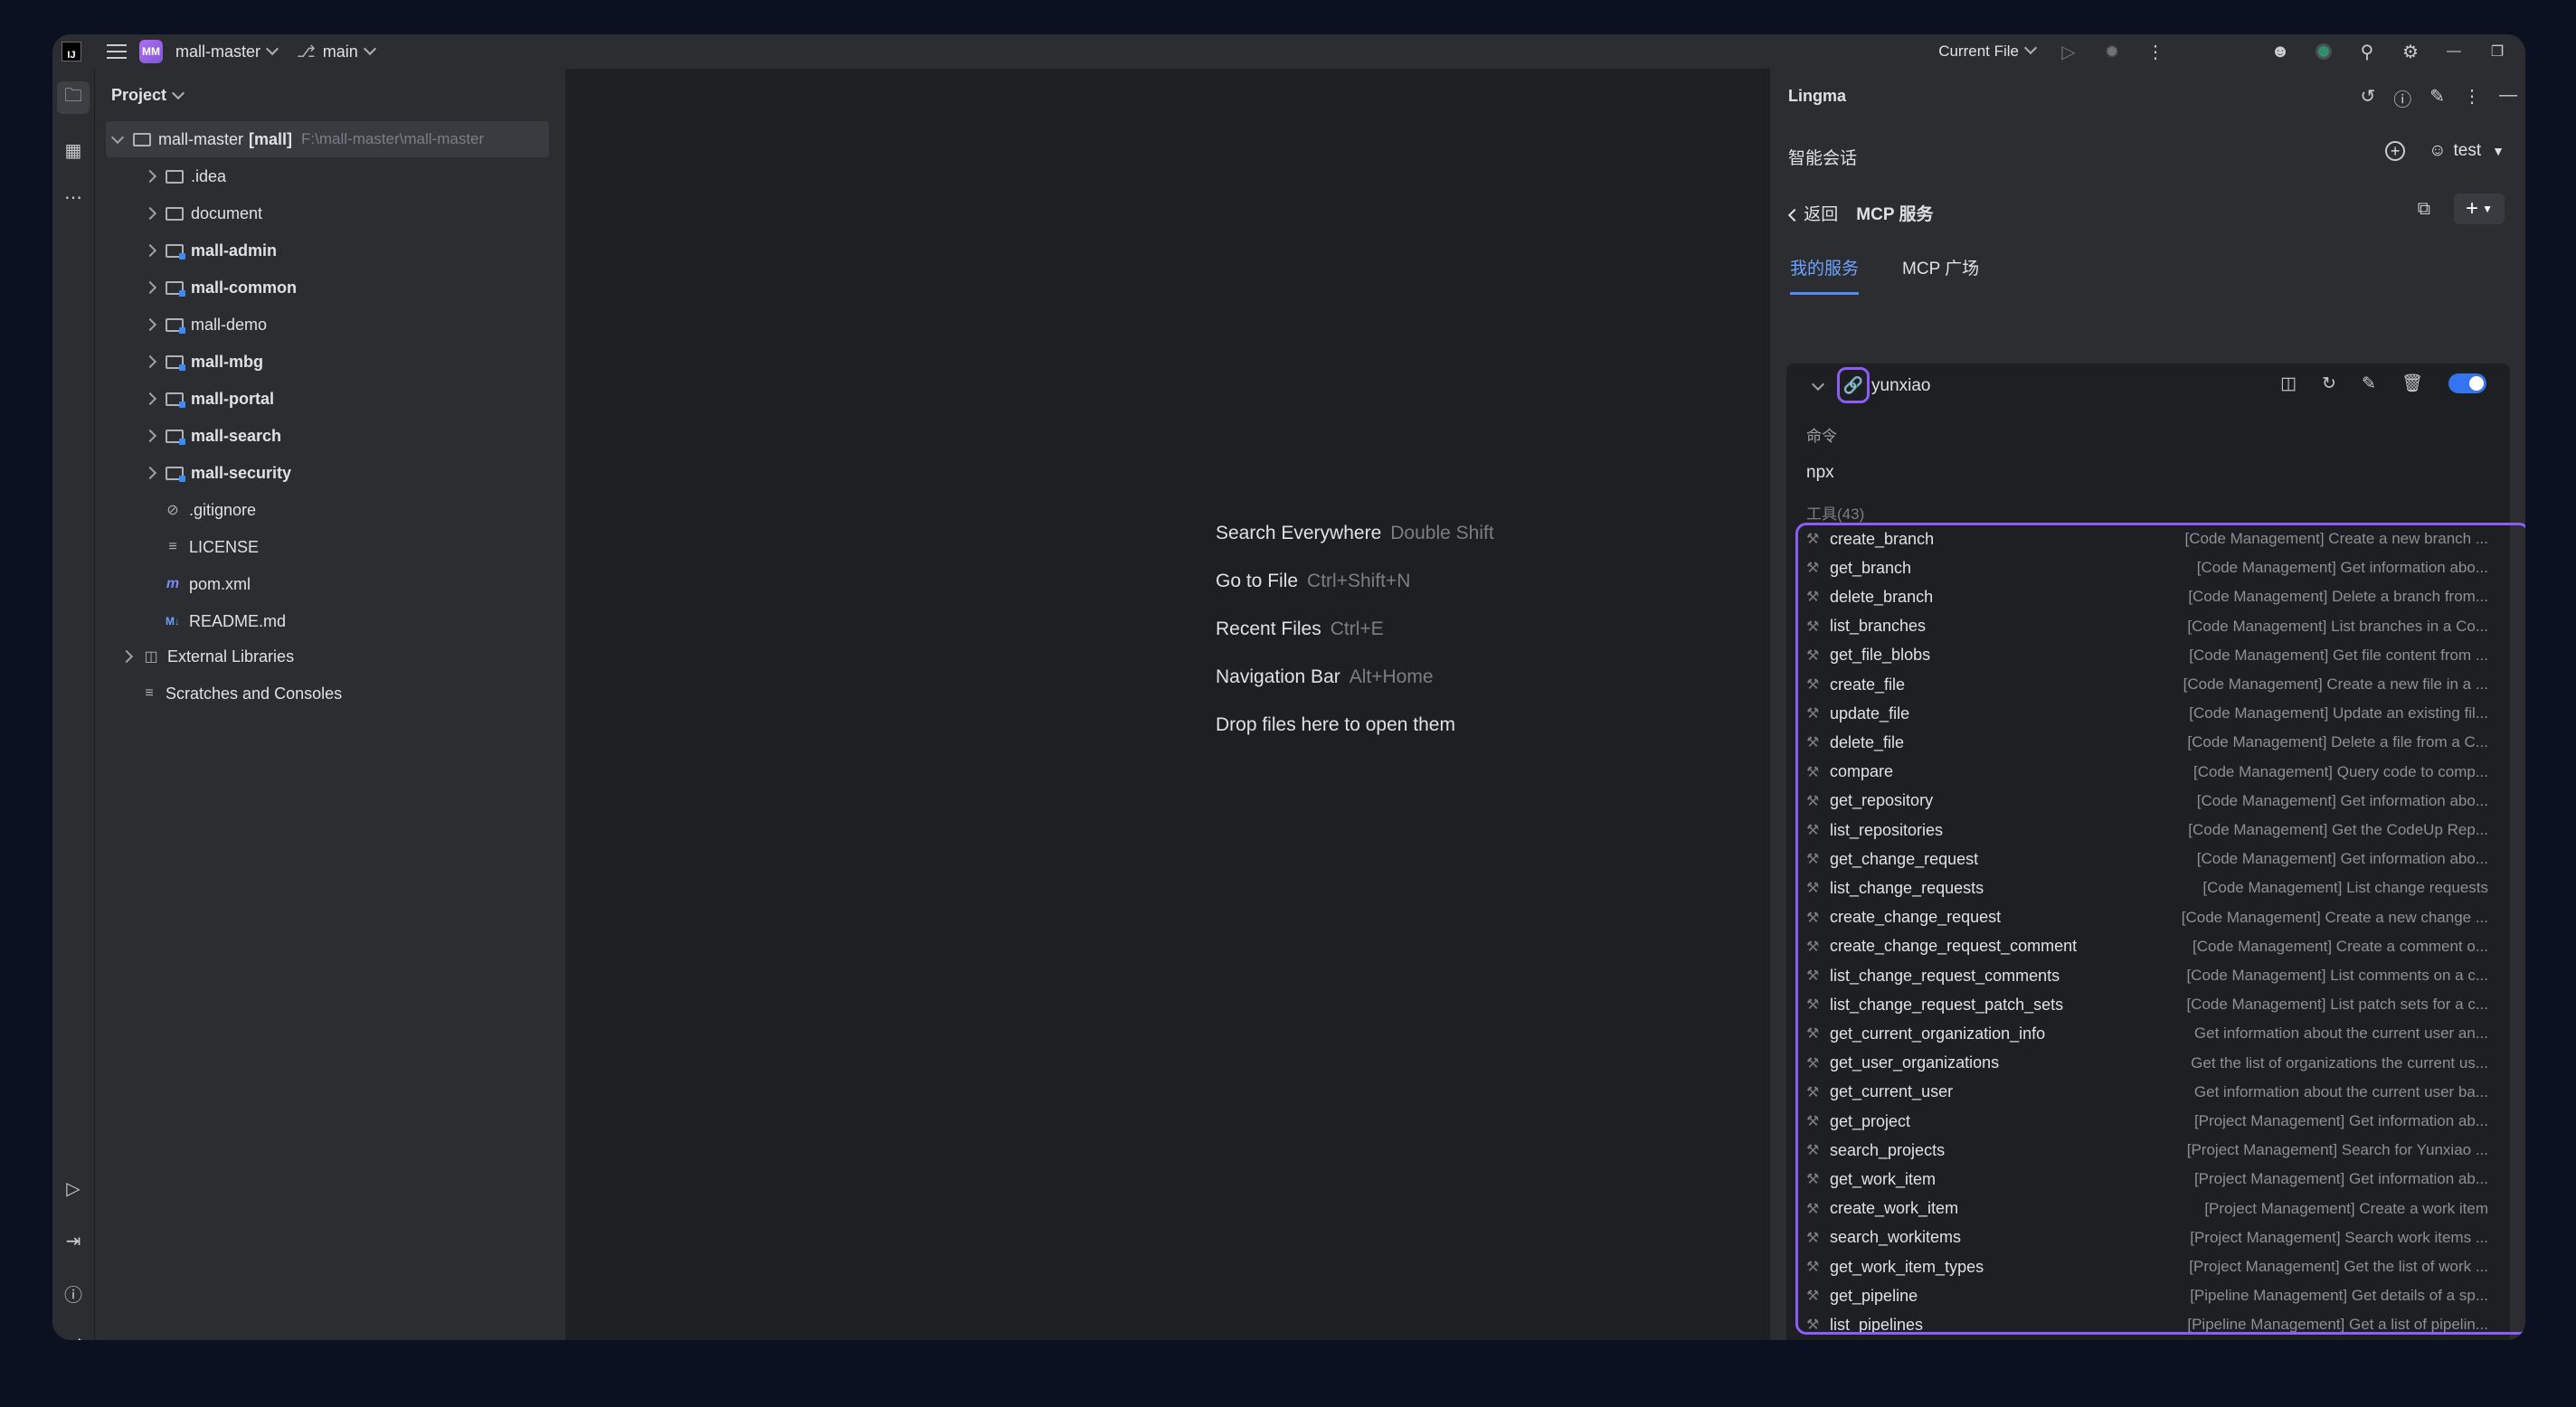  Describe the element at coordinates (2454, 51) in the screenshot. I see `minimize-icon: —` at that location.